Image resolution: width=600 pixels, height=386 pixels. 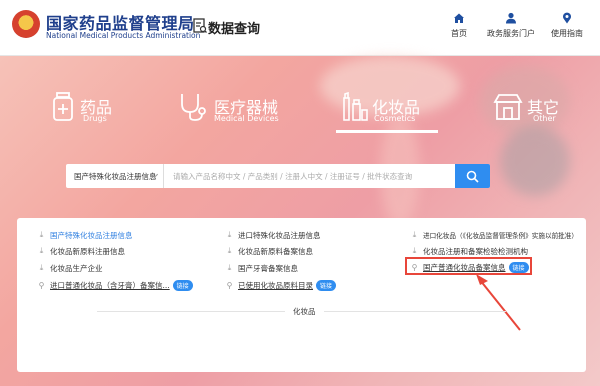 What do you see at coordinates (70, 268) in the screenshot?
I see `list-item: ⤓ 化妆品生产企业` at bounding box center [70, 268].